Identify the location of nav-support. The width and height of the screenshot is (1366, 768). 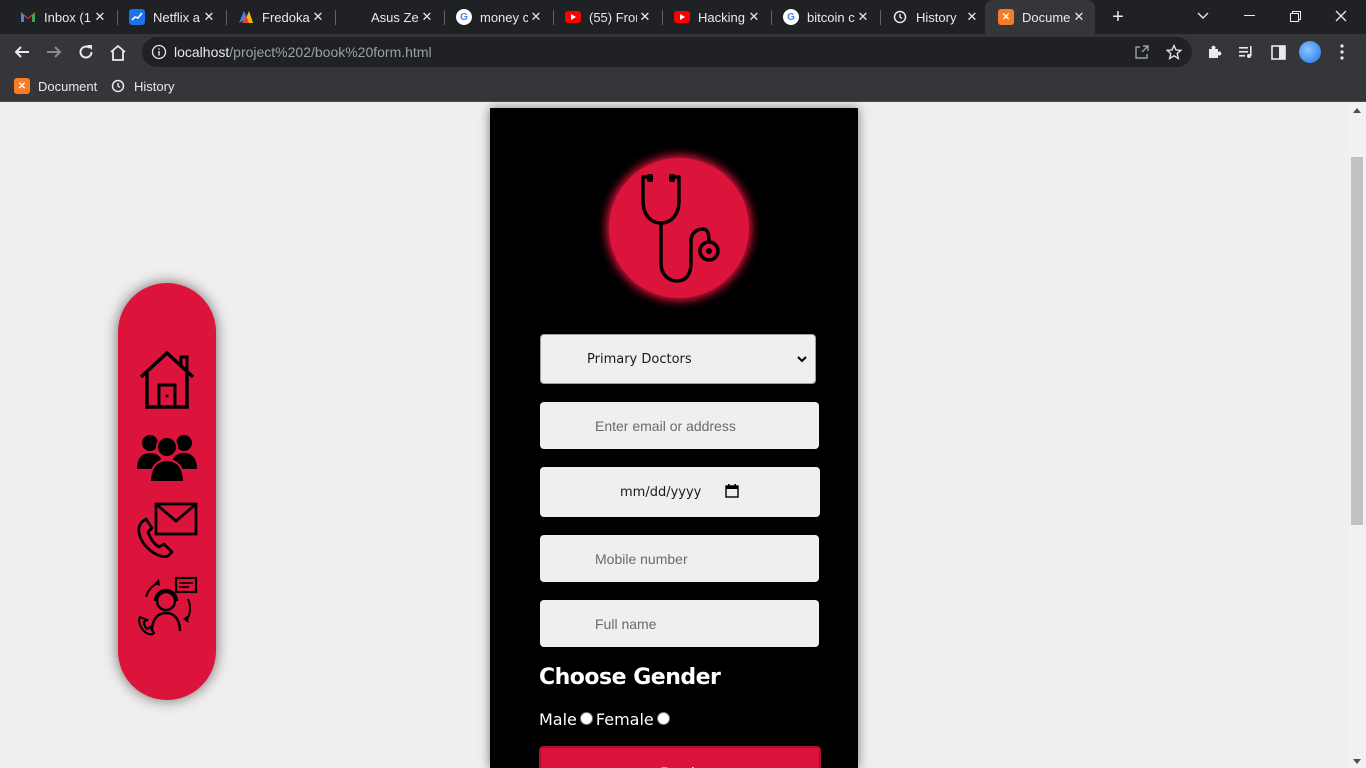
(167, 606).